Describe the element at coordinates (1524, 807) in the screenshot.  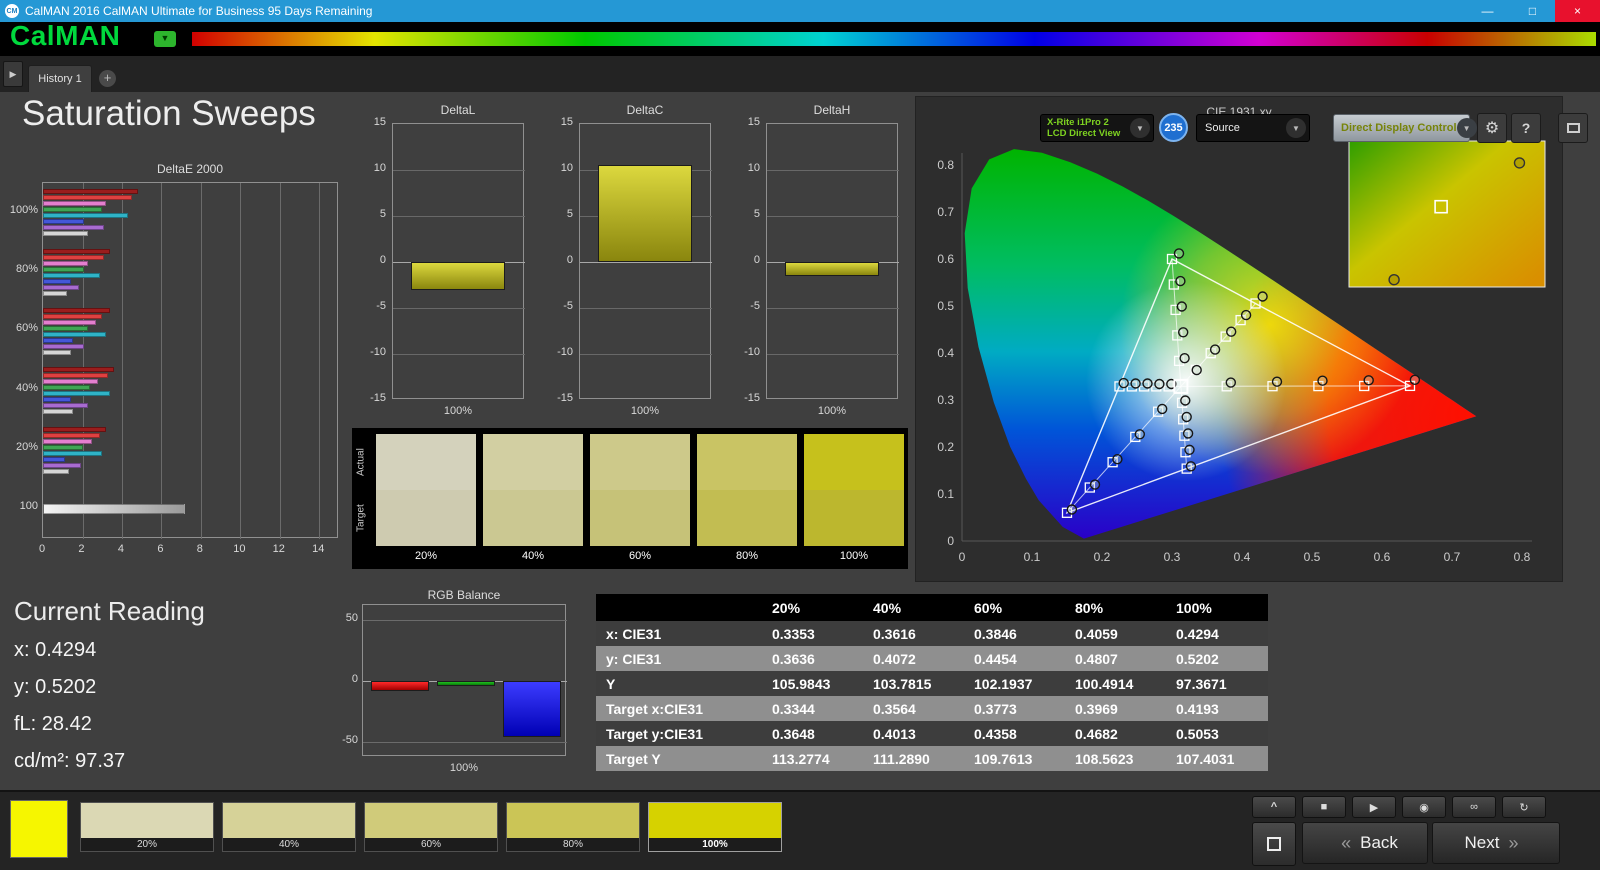
I see `refresh-button: ↻` at that location.